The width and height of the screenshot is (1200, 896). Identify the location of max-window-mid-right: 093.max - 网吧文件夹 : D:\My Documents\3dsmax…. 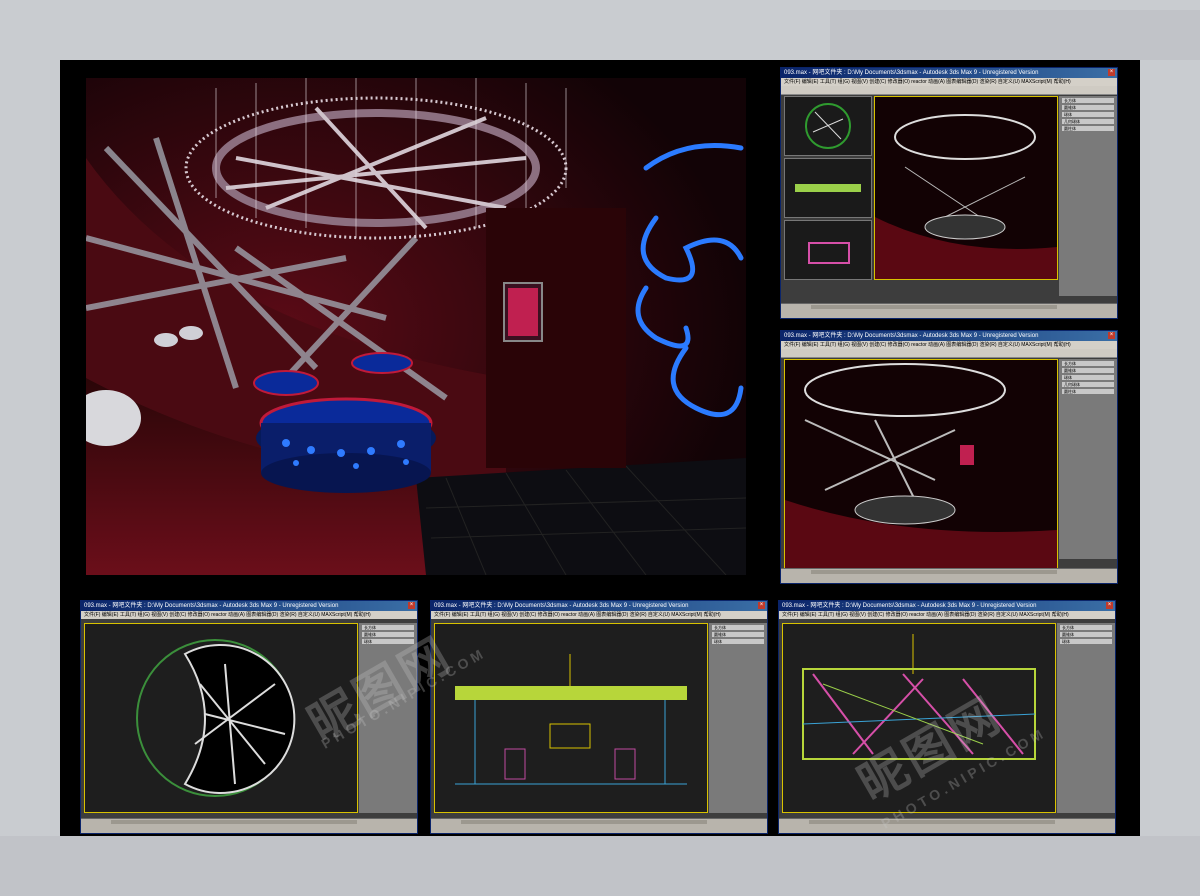
(949, 457).